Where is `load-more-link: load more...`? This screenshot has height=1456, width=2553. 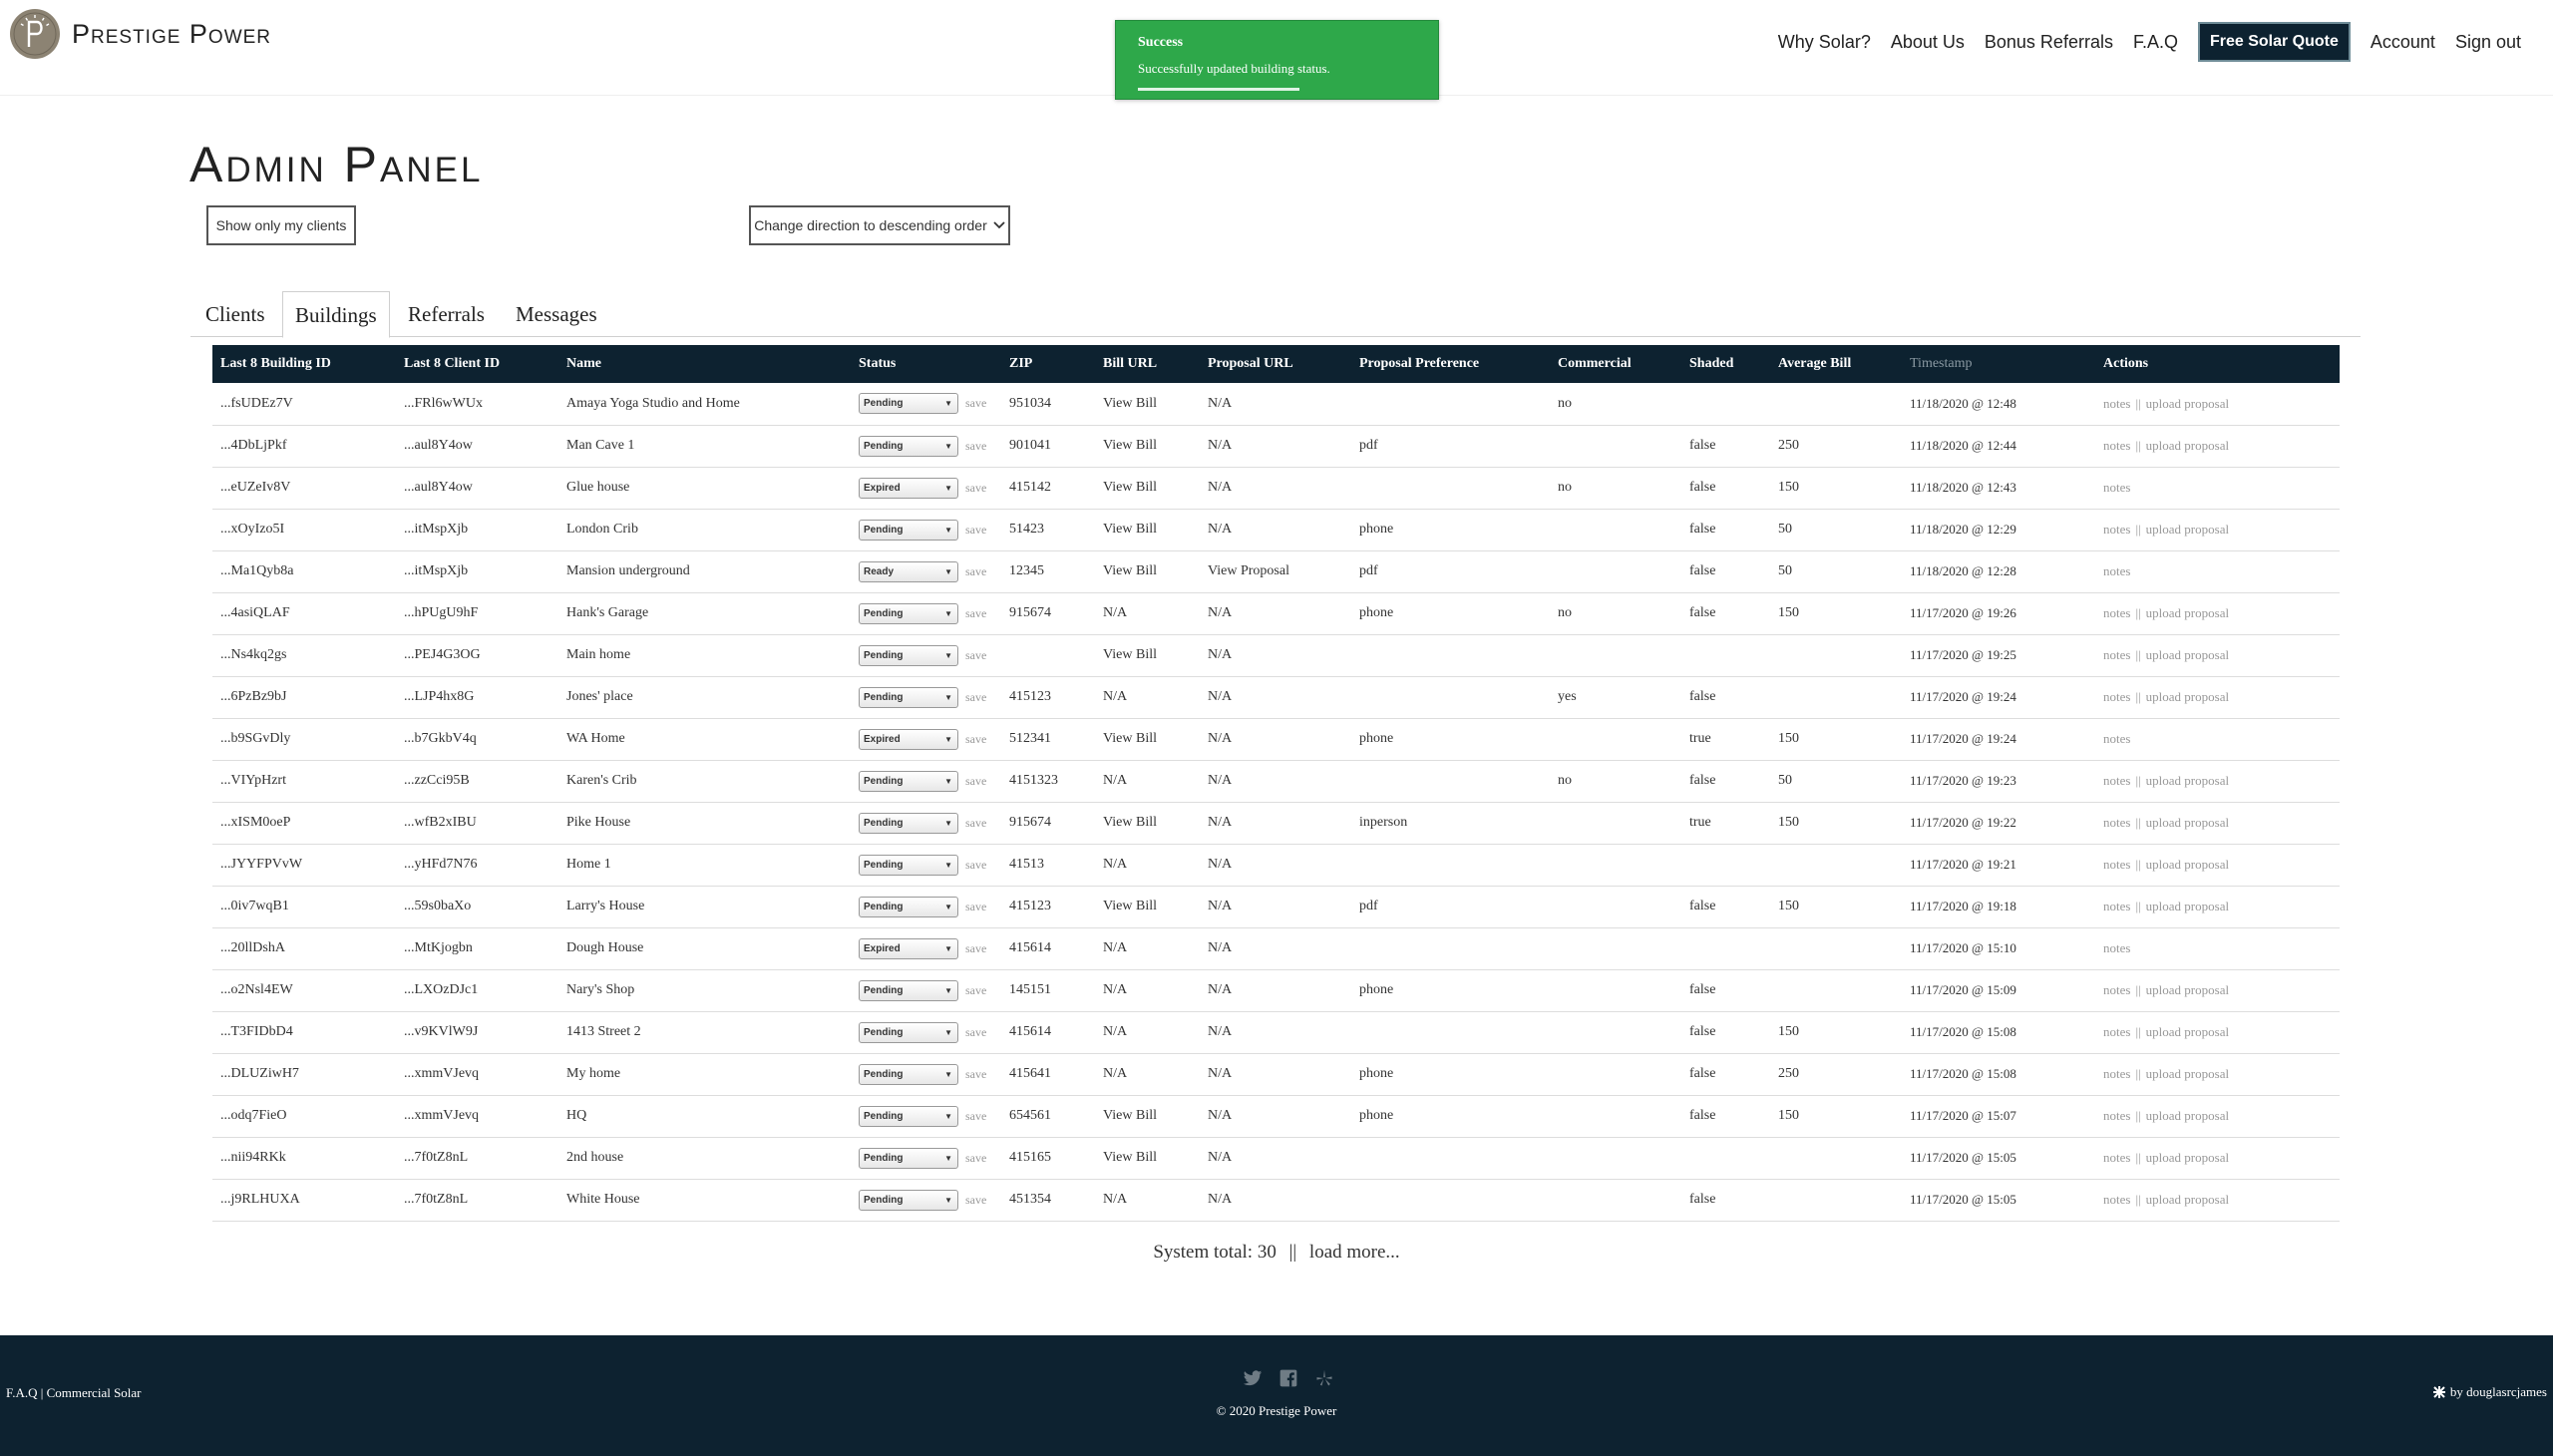
load-more-link: load more... is located at coordinates (1354, 1252).